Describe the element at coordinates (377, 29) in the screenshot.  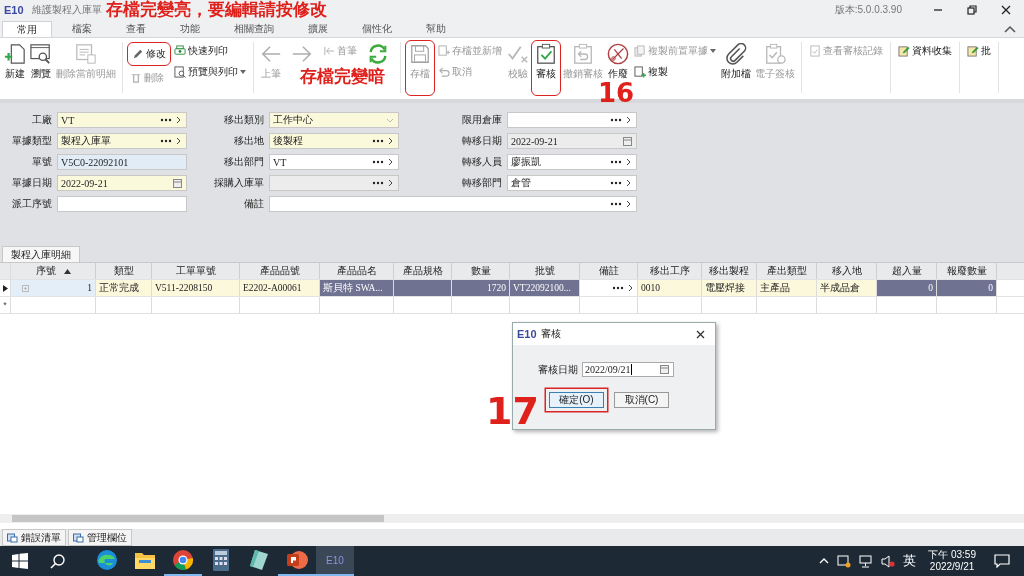
I see `ribbon-tab: 個性化` at that location.